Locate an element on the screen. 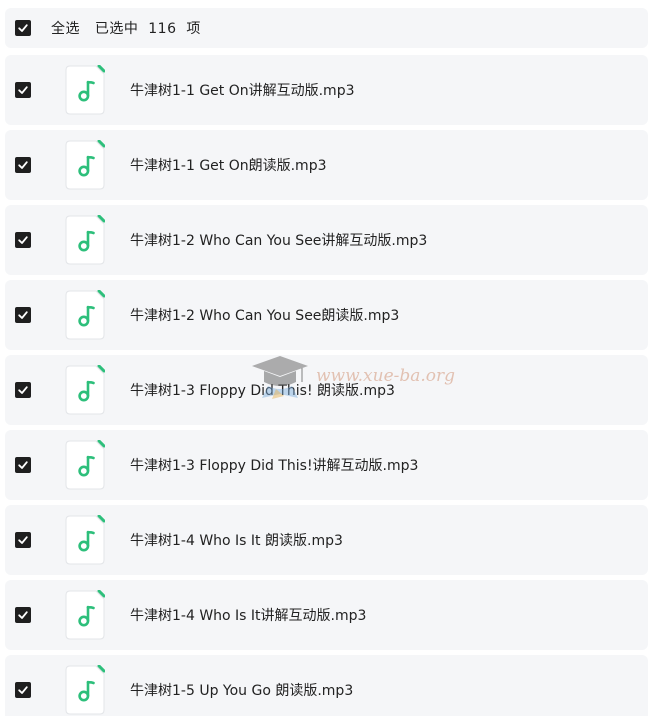 The height and width of the screenshot is (716, 648). file-row: 牛津树1-1 Get On讲解互动版.mp3 is located at coordinates (326, 90).